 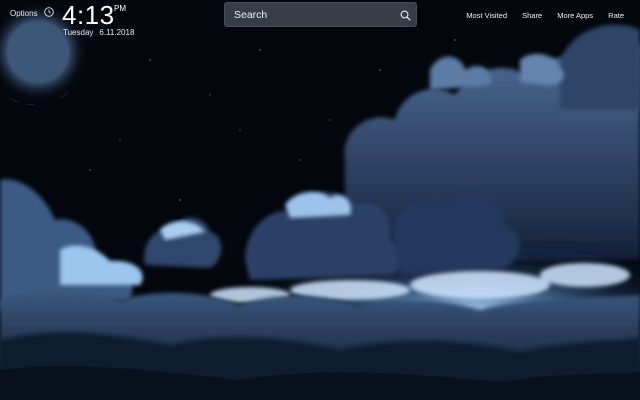 What do you see at coordinates (49, 12) in the screenshot?
I see `clock-icon` at bounding box center [49, 12].